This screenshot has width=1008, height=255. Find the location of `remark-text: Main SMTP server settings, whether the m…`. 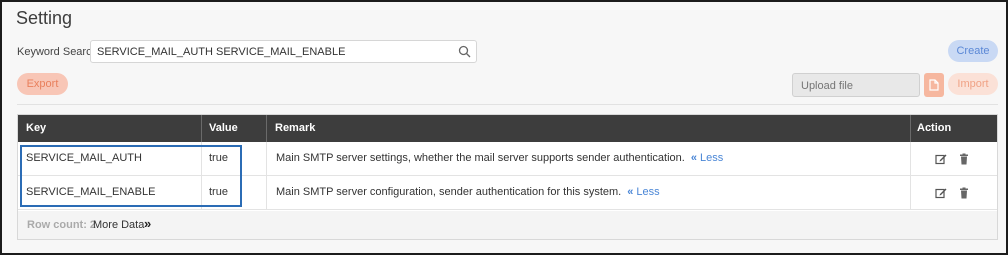

remark-text: Main SMTP server settings, whether the m… is located at coordinates (480, 158).